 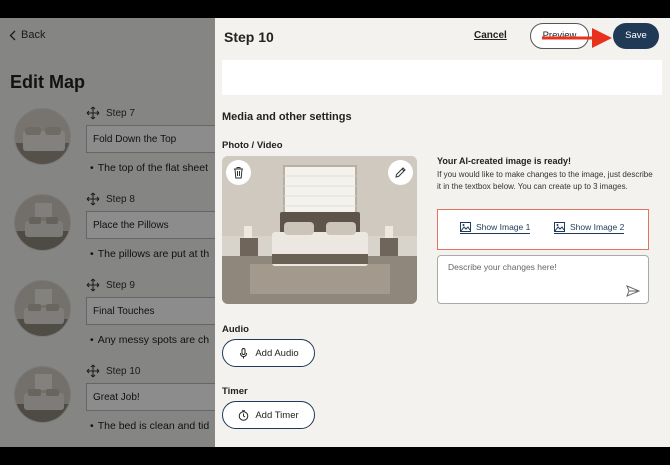 I want to click on save-button: Save, so click(x=636, y=36).